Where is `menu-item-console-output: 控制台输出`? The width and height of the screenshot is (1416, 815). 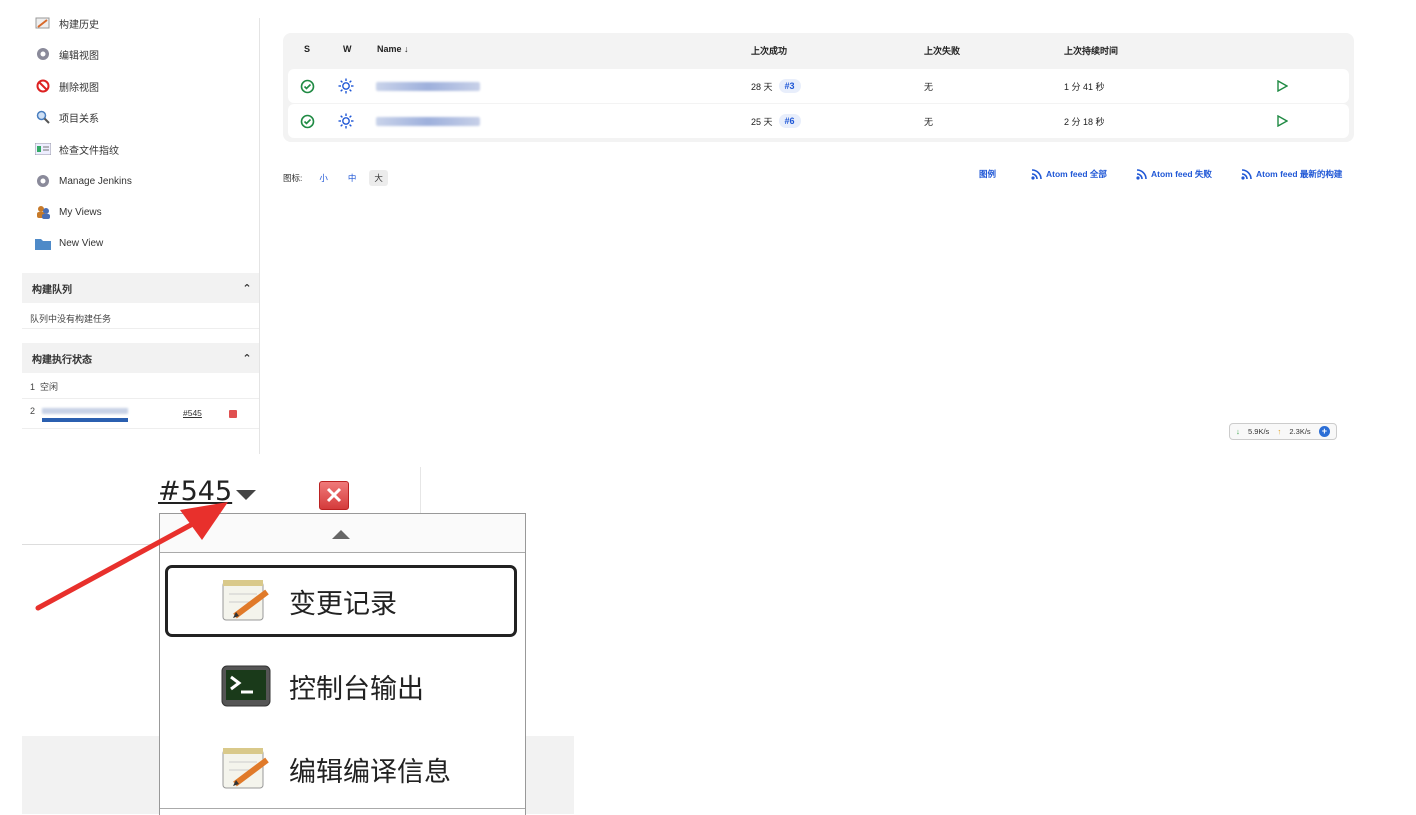 menu-item-console-output: 控制台输出 is located at coordinates (341, 686).